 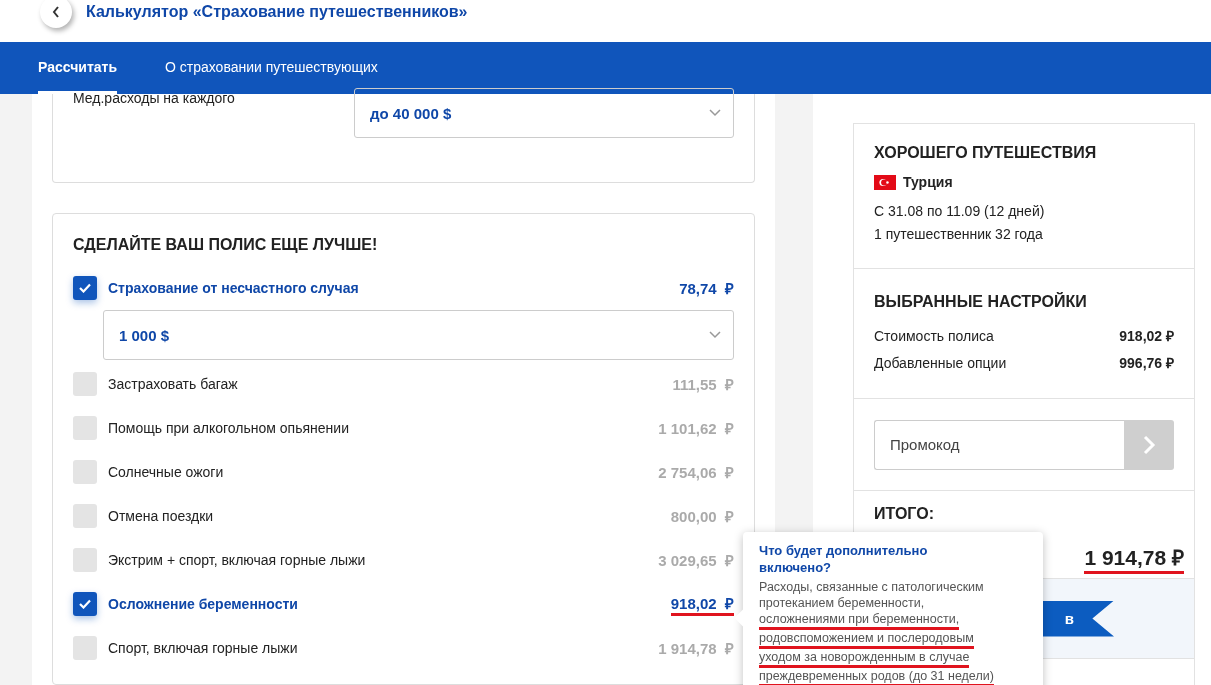 I want to click on option-price: 800,00 ₽, so click(x=702, y=516).